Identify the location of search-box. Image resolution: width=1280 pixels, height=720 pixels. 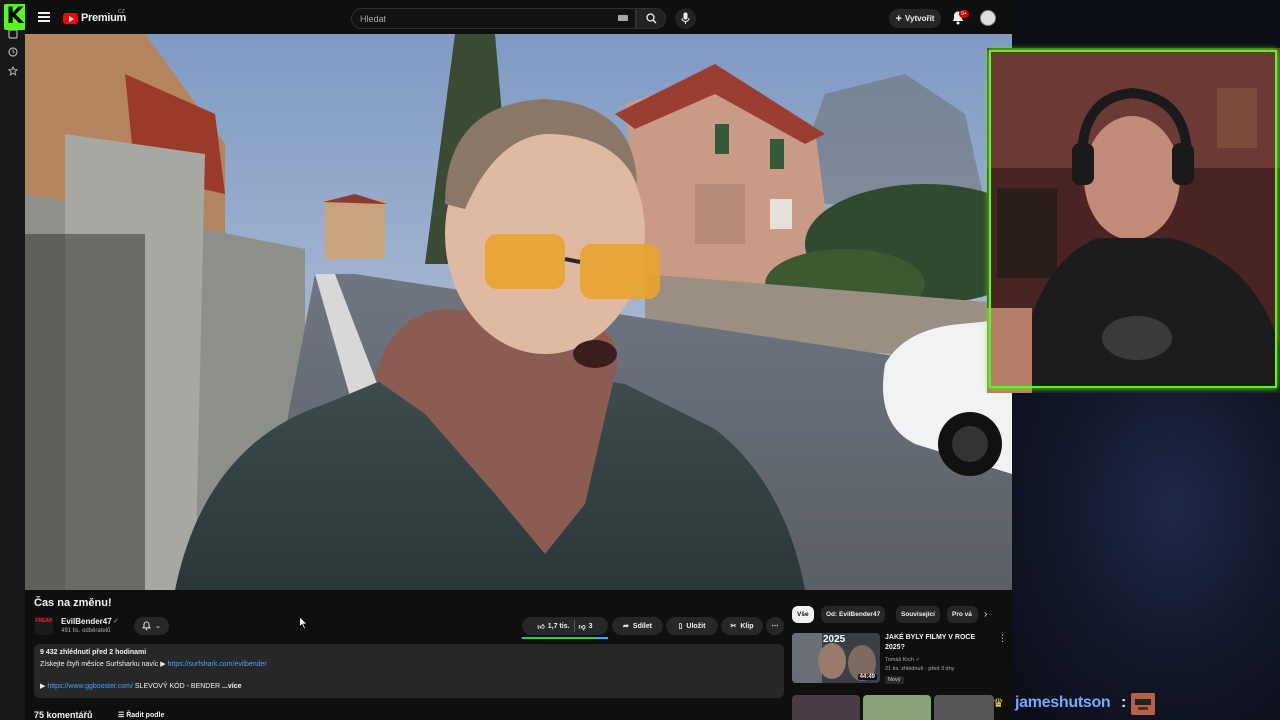
(493, 18).